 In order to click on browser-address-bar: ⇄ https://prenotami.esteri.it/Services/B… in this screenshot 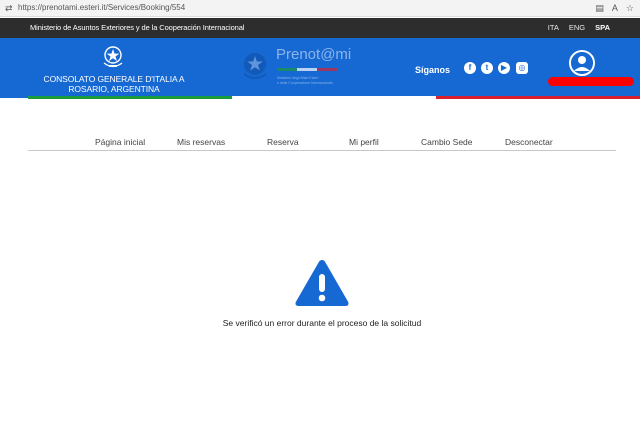, I will do `click(320, 8)`.